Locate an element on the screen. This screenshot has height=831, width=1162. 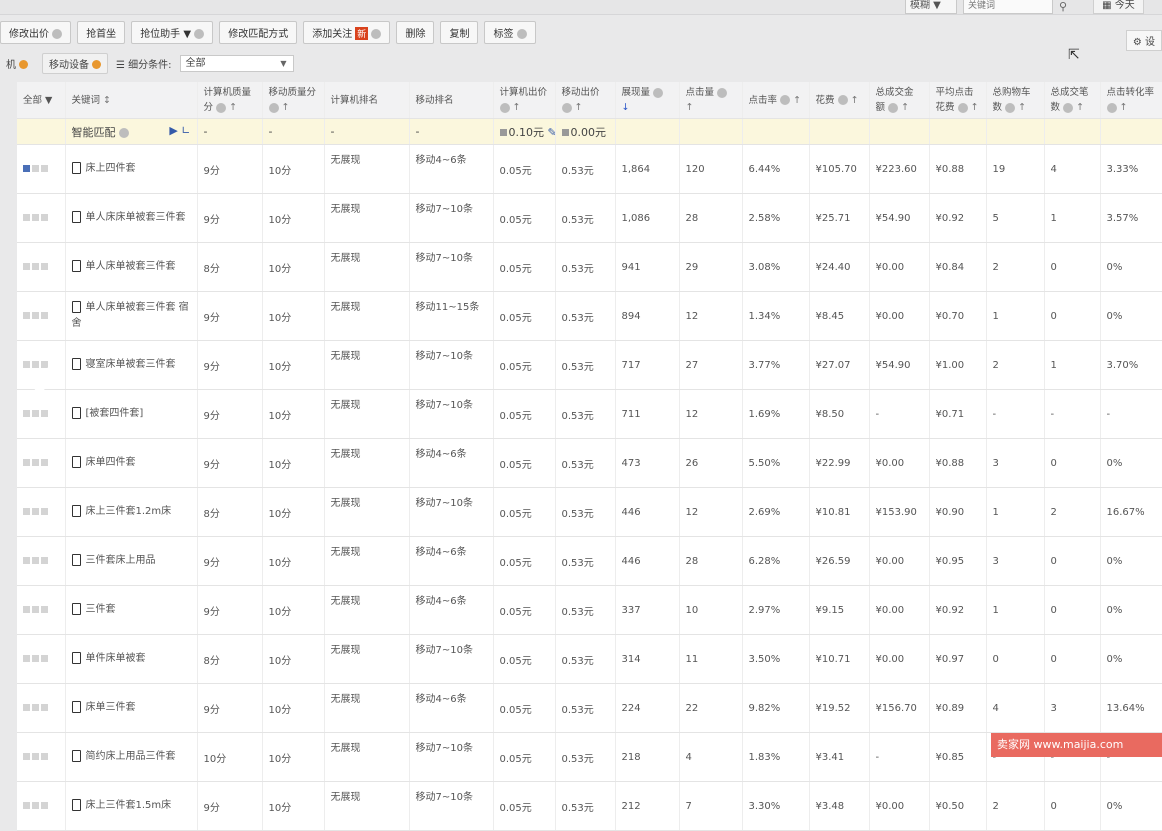
gmv-header: 总成交金额 ↑ is located at coordinates (899, 100).